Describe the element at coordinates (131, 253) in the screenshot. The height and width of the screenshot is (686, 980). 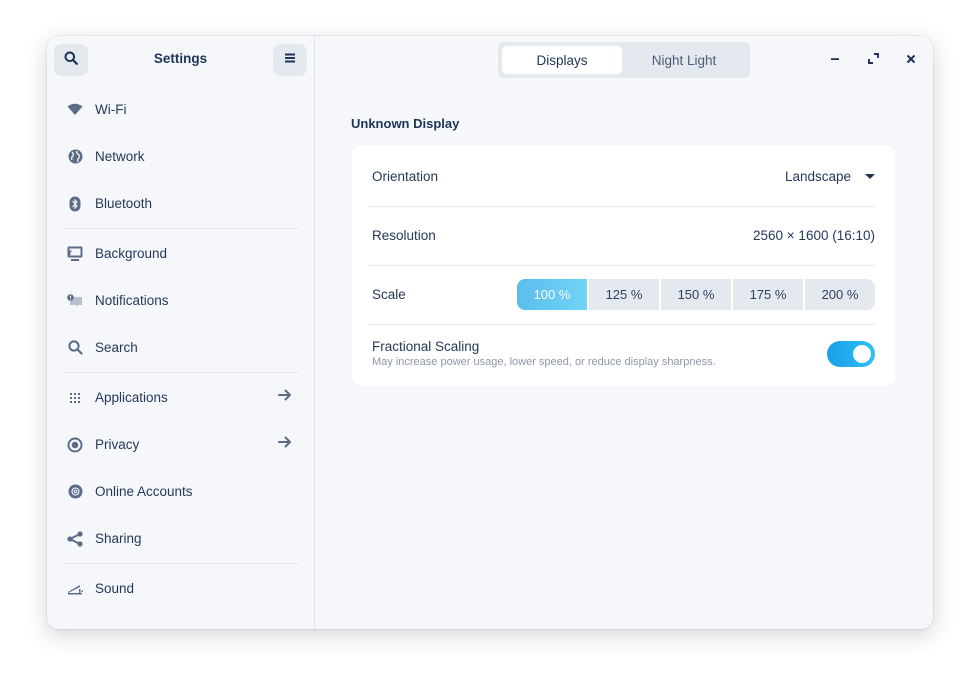
I see `sidebar-item-label: Background` at that location.